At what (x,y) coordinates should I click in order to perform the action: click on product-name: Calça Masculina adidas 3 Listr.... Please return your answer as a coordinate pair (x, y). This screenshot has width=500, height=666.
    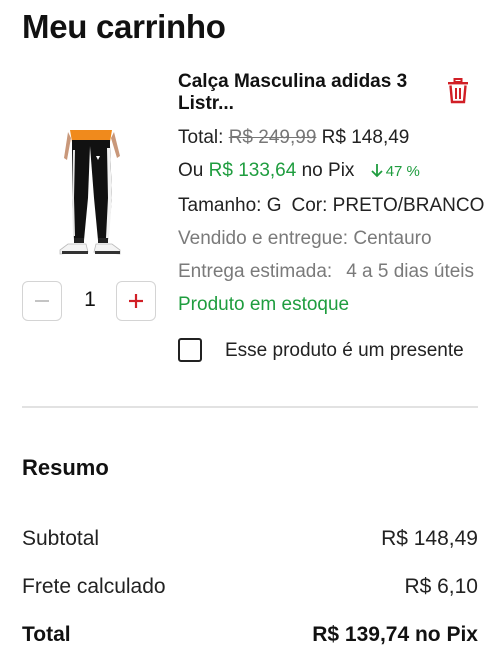
    Looking at the image, I should click on (303, 93).